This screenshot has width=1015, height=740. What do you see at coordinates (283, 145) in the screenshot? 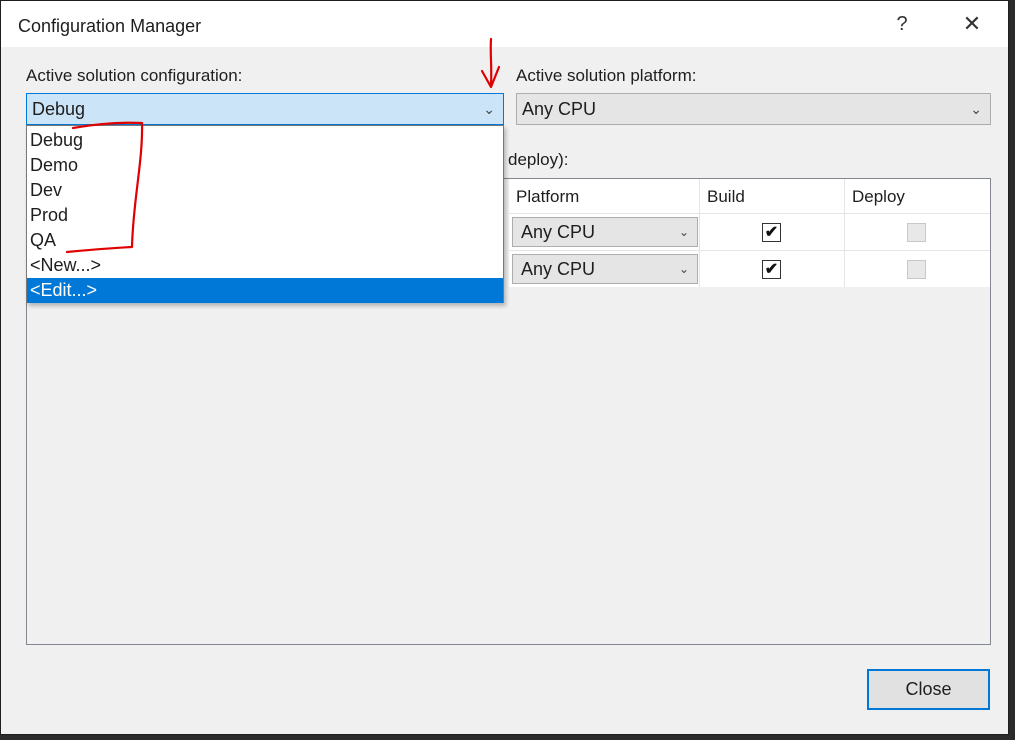
I see `red-annotation-marks` at bounding box center [283, 145].